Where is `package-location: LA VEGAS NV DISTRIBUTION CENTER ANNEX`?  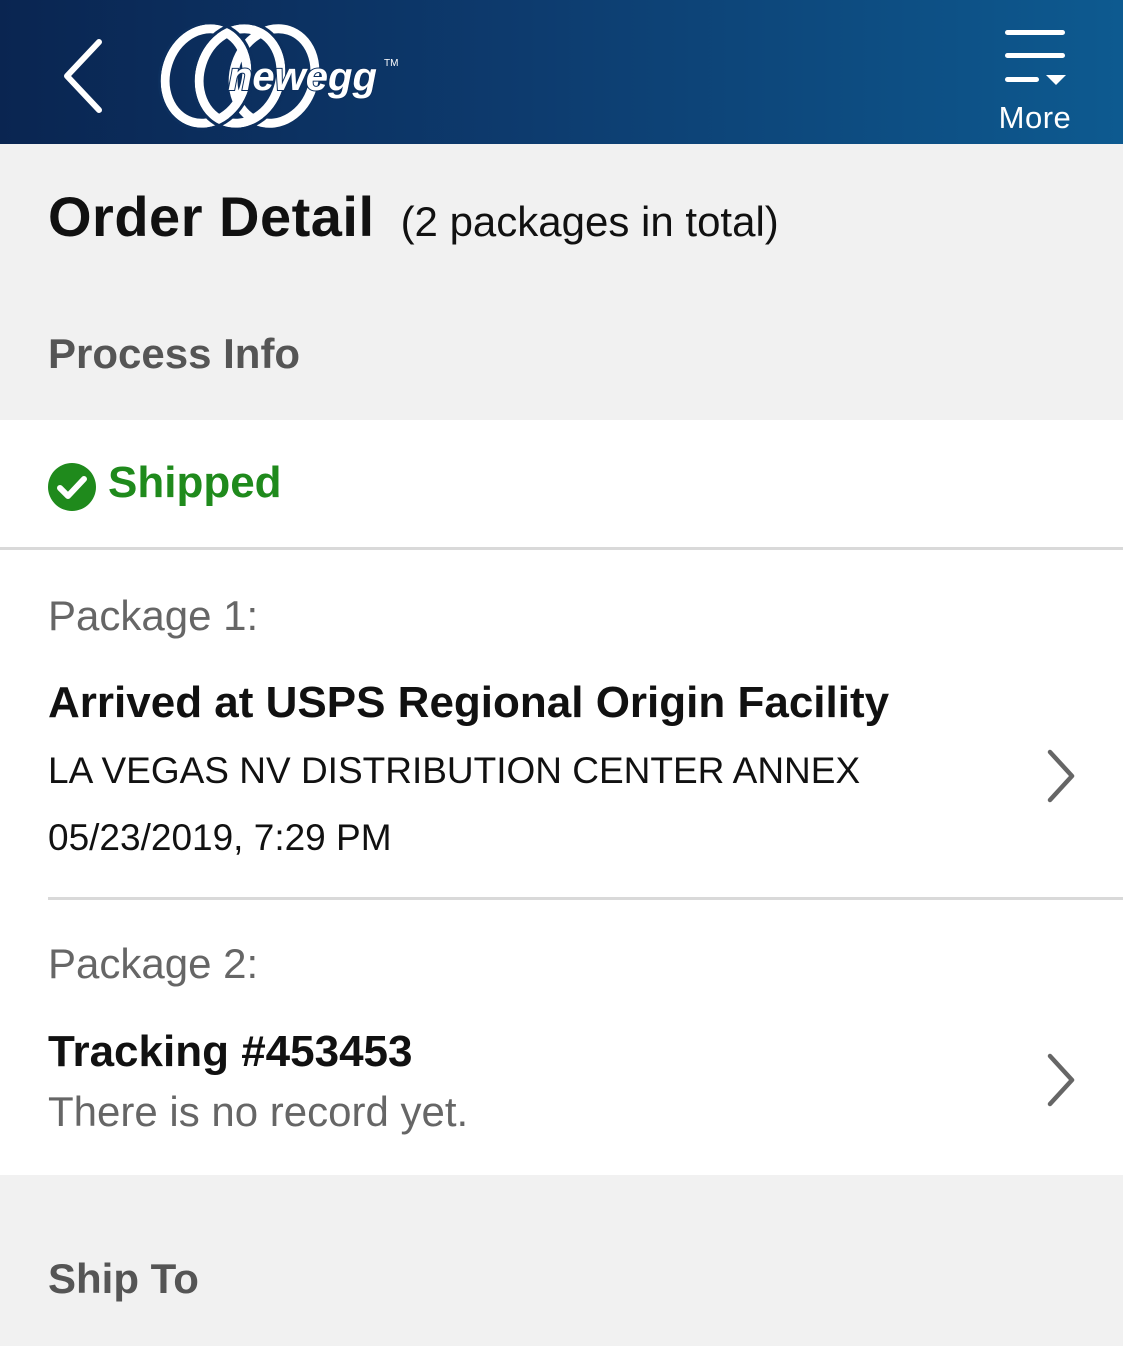
package-location: LA VEGAS NV DISTRIBUTION CENTER ANNEX is located at coordinates (454, 770).